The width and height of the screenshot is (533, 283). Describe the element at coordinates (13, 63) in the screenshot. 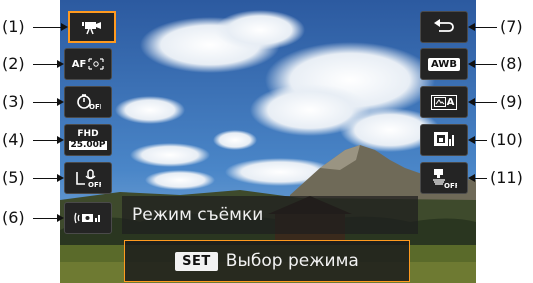

I see `callout-2: (2)` at that location.